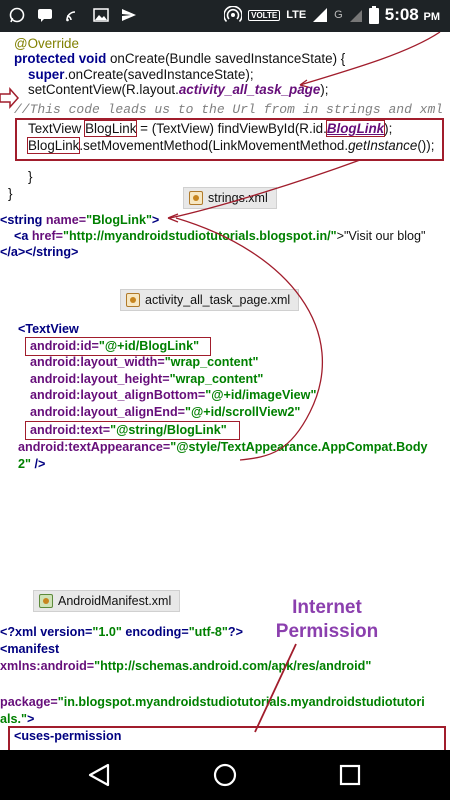 Image resolution: width=450 pixels, height=800 pixels. What do you see at coordinates (100, 775) in the screenshot?
I see `back-icon` at bounding box center [100, 775].